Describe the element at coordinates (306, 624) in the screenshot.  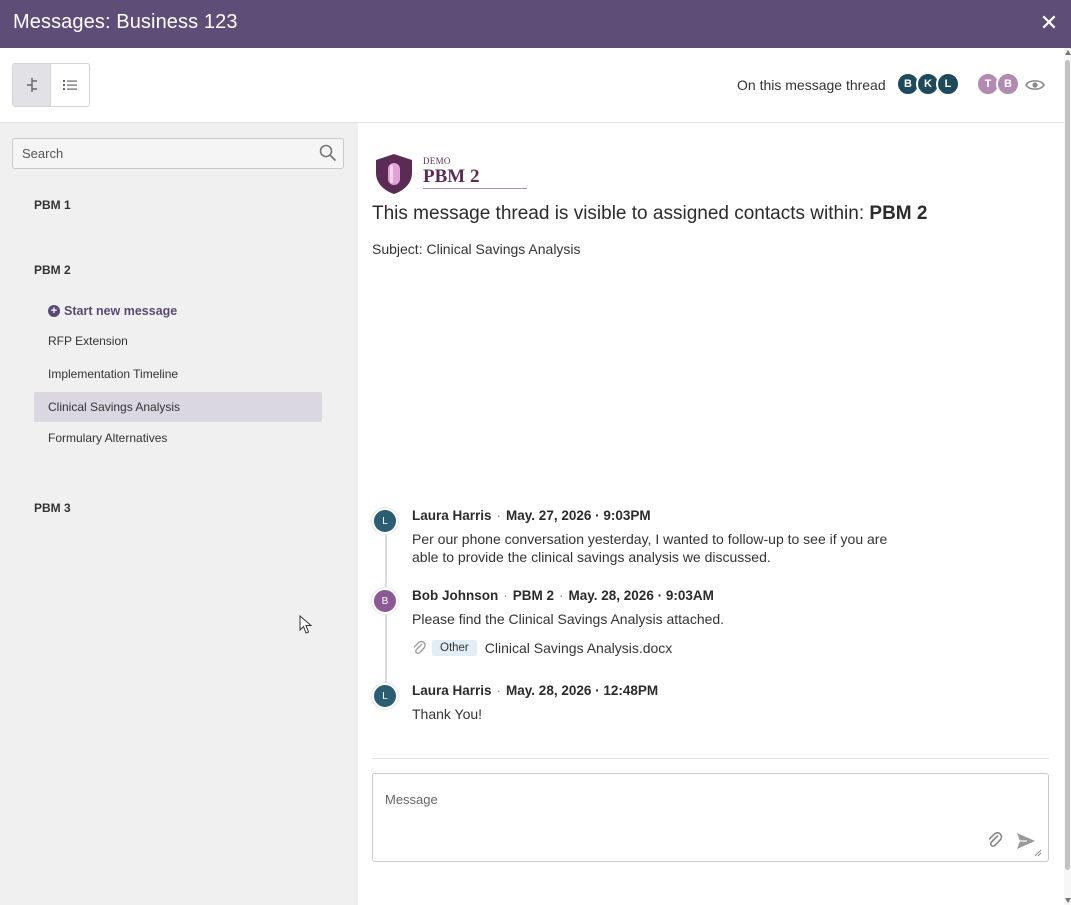
I see `mouse-cursor-icon` at that location.